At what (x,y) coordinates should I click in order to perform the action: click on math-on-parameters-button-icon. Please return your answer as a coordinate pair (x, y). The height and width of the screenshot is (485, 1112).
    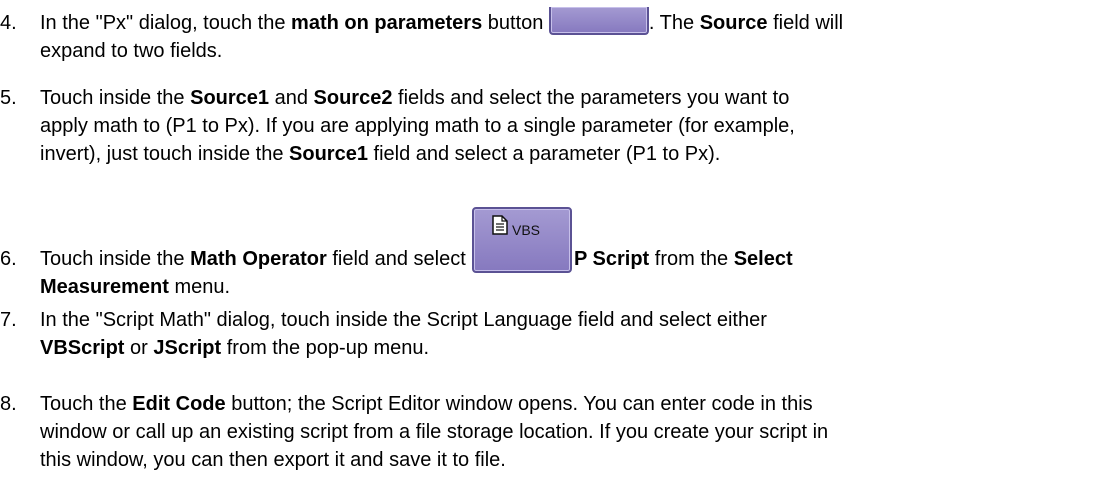
    Looking at the image, I should click on (598, 21).